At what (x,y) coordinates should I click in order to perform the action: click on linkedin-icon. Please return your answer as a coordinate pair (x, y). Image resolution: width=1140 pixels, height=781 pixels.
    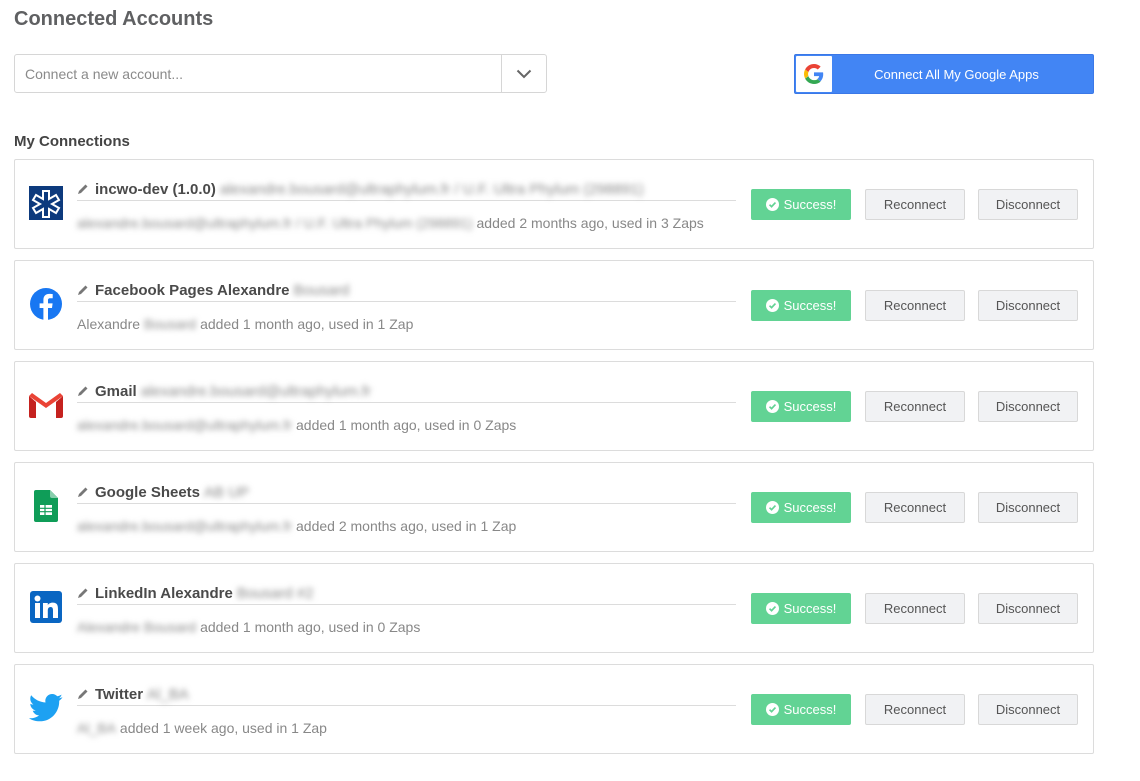
    Looking at the image, I should click on (46, 607).